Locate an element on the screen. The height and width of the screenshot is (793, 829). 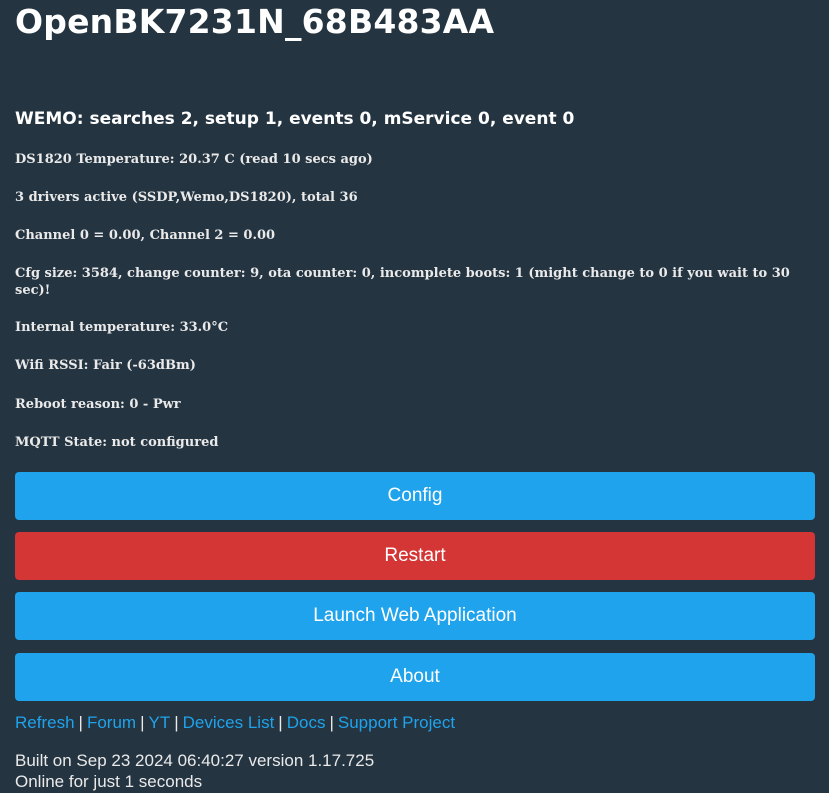
devices-list-link: Devices List is located at coordinates (229, 722).